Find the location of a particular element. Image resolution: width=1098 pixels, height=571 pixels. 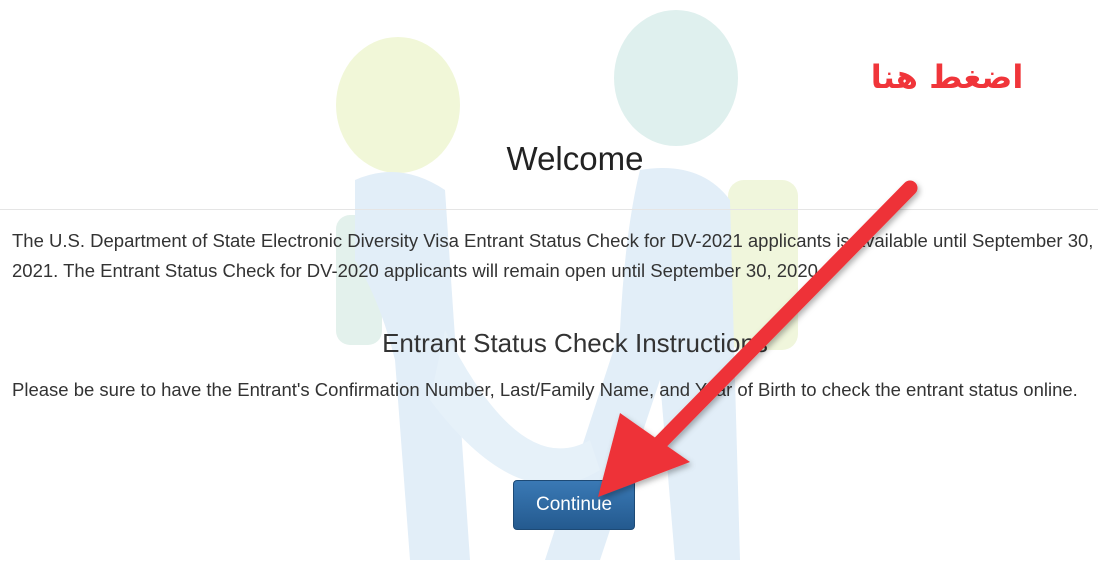

instructions-heading: Entrant Status Check Instructions is located at coordinates (575, 343).